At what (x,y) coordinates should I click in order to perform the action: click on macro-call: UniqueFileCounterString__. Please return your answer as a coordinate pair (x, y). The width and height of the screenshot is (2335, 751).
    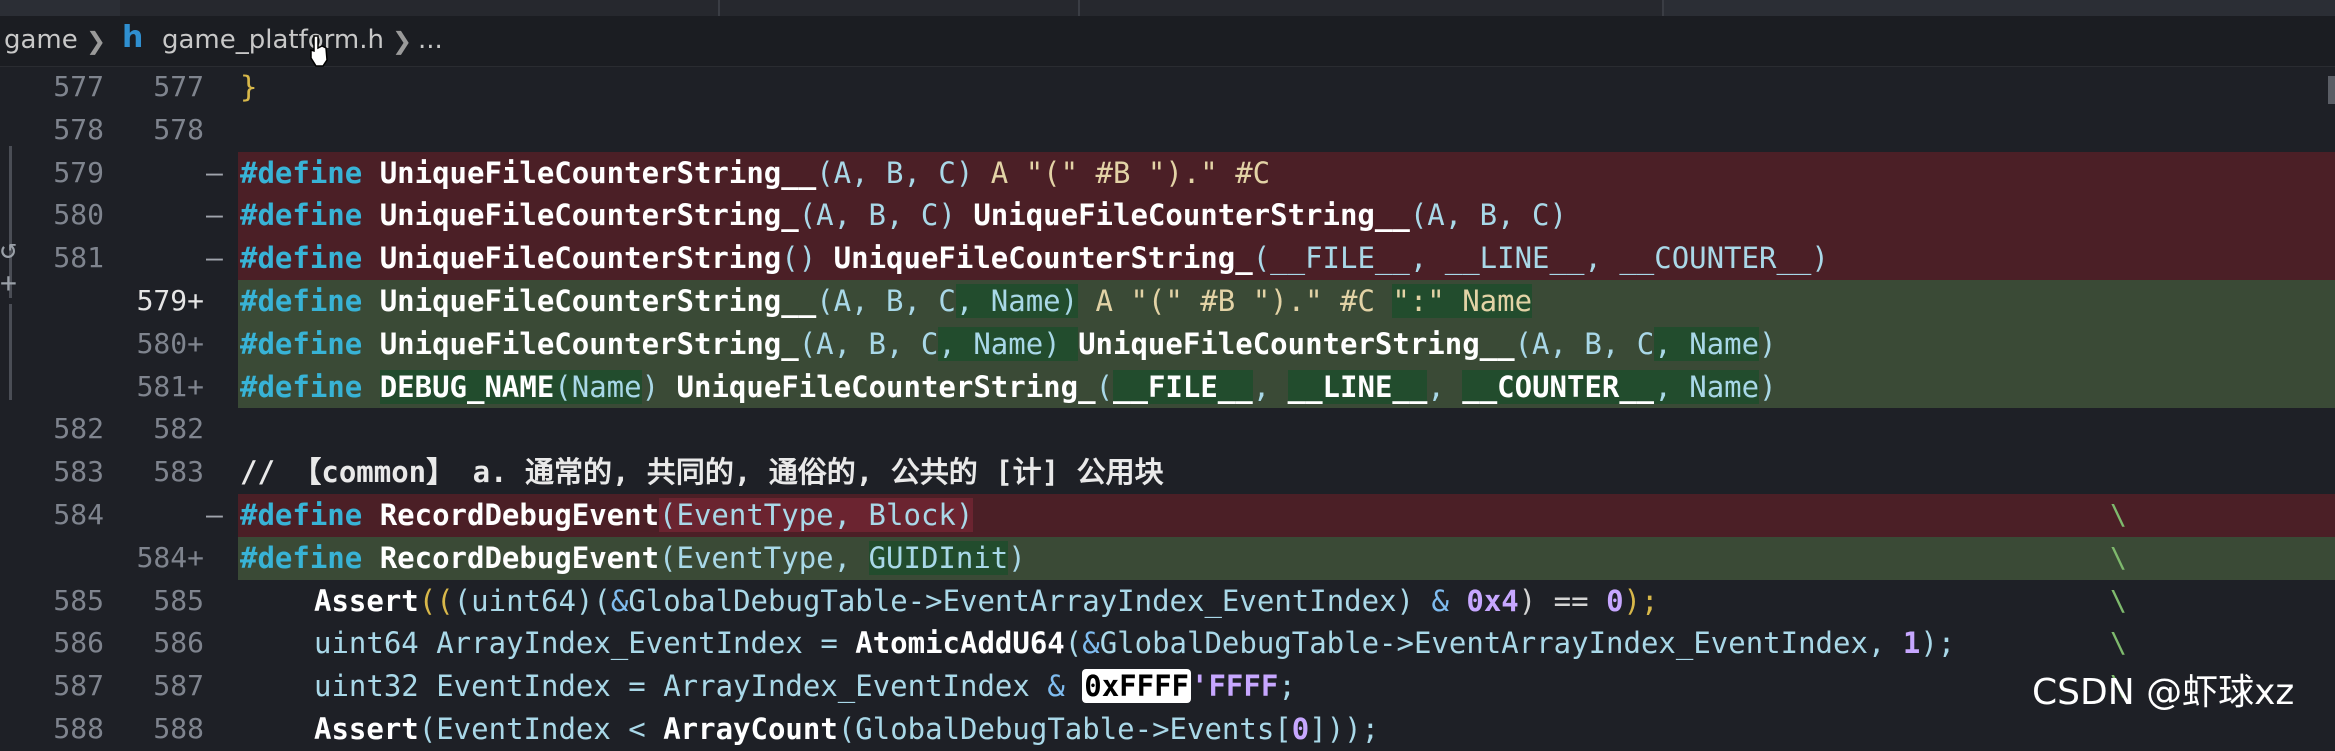
    Looking at the image, I should click on (1191, 215).